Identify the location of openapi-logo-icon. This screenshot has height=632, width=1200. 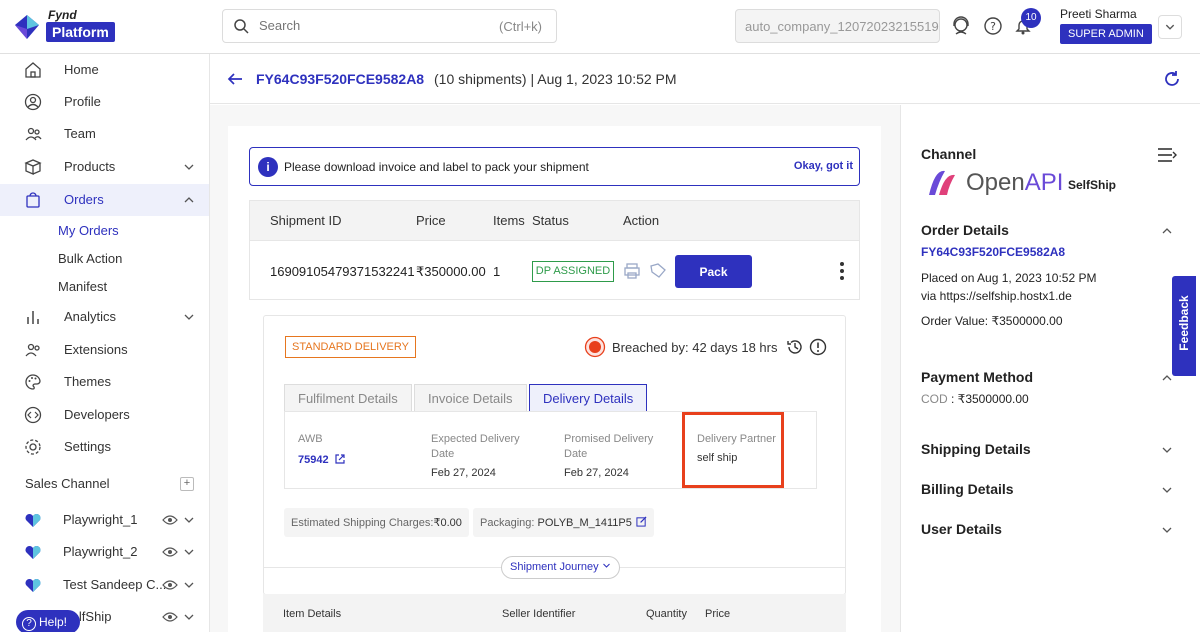
(942, 182).